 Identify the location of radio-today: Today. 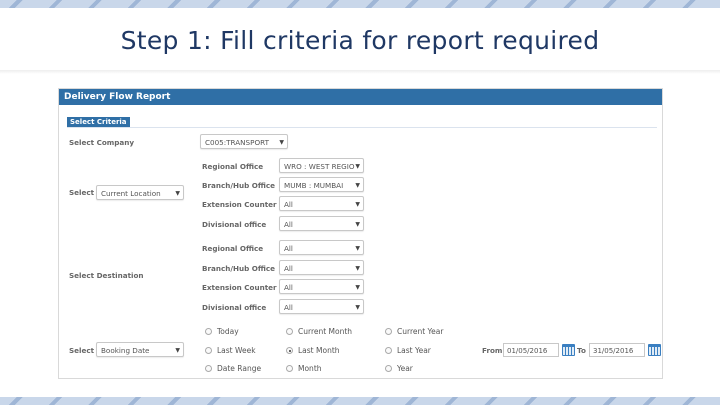
(222, 331).